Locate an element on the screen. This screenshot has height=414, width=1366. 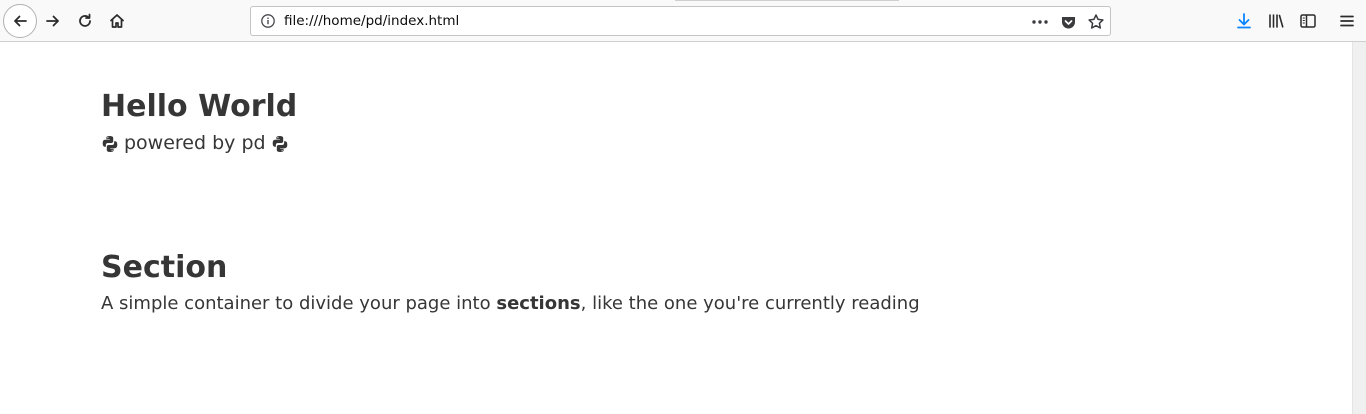
hero-title: Hello World is located at coordinates (199, 106).